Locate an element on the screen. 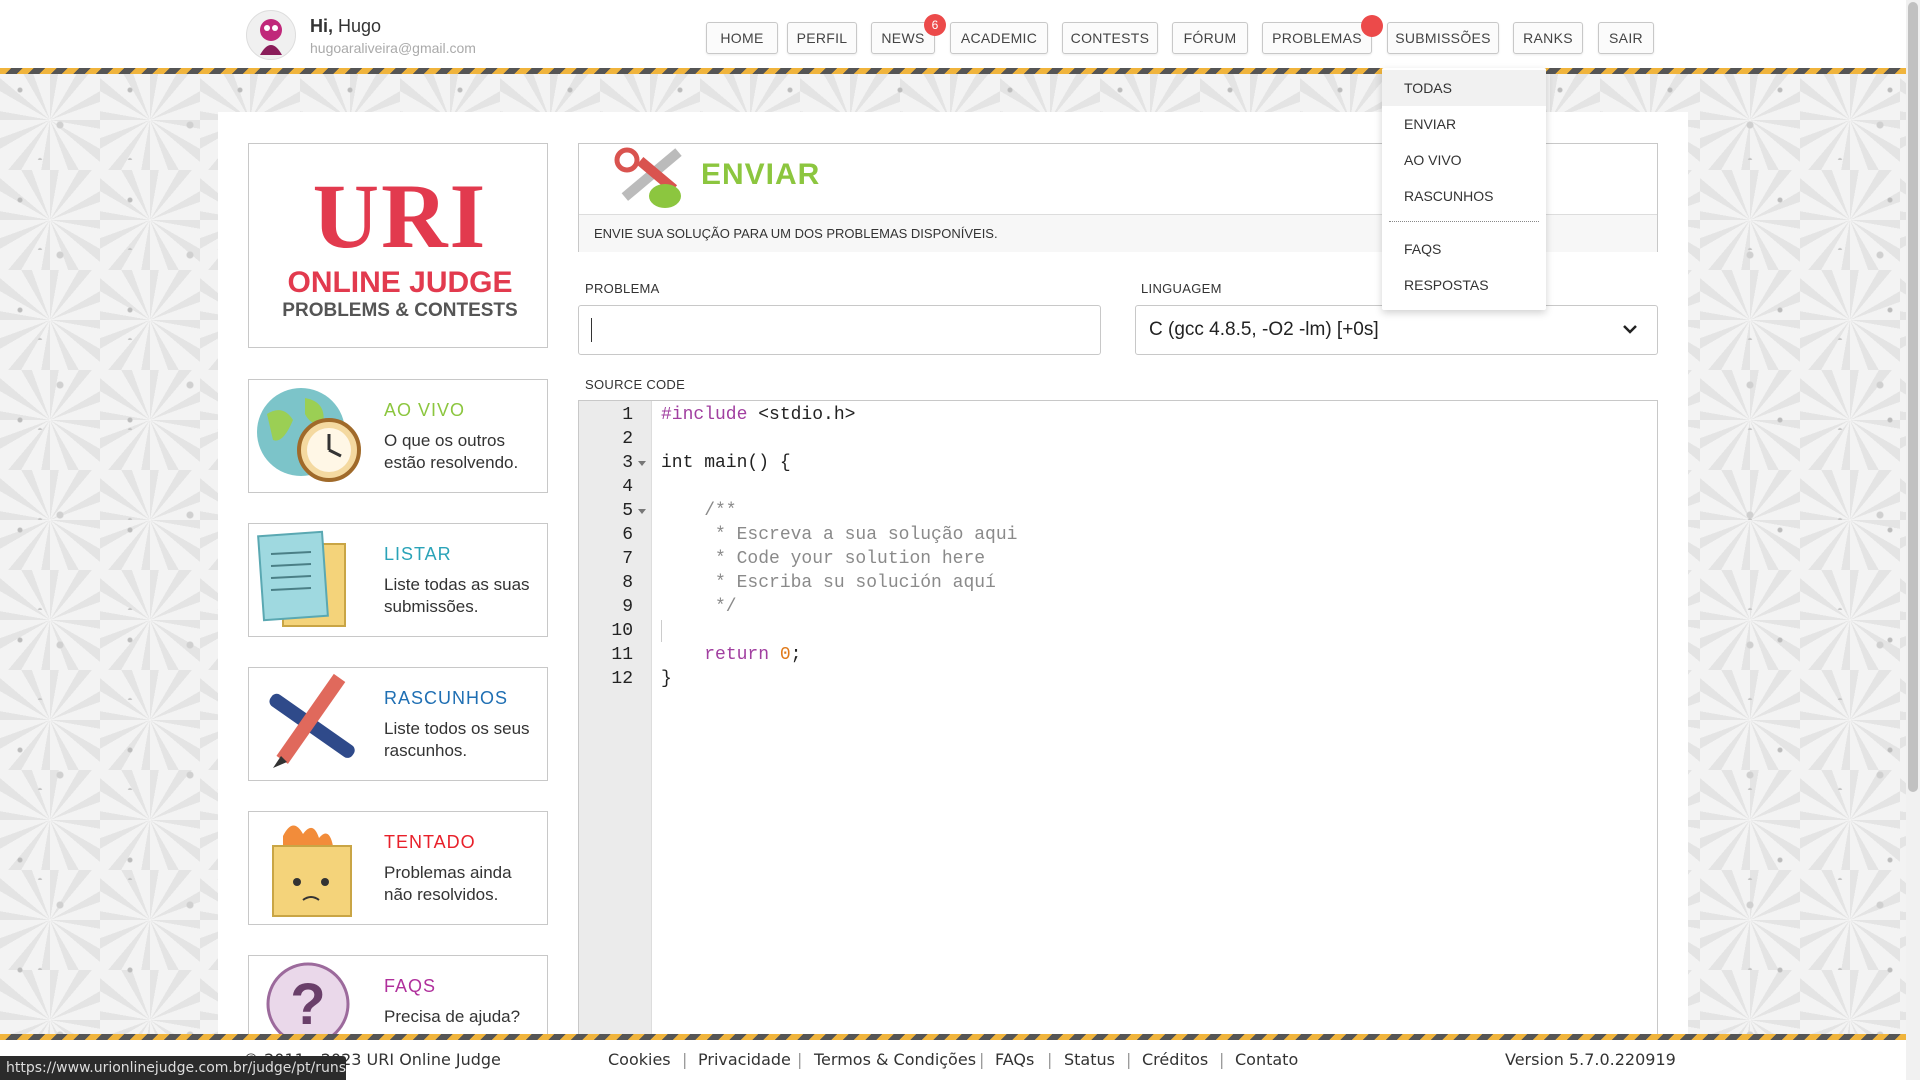  uri-logo: URI ONLINE JUDGE PROBLEMS & CONTESTS is located at coordinates (398, 245).